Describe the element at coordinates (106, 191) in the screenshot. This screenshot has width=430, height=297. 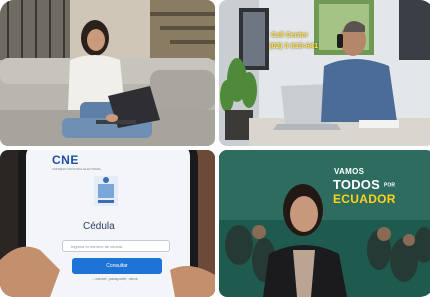
I see `id-card-icon` at that location.